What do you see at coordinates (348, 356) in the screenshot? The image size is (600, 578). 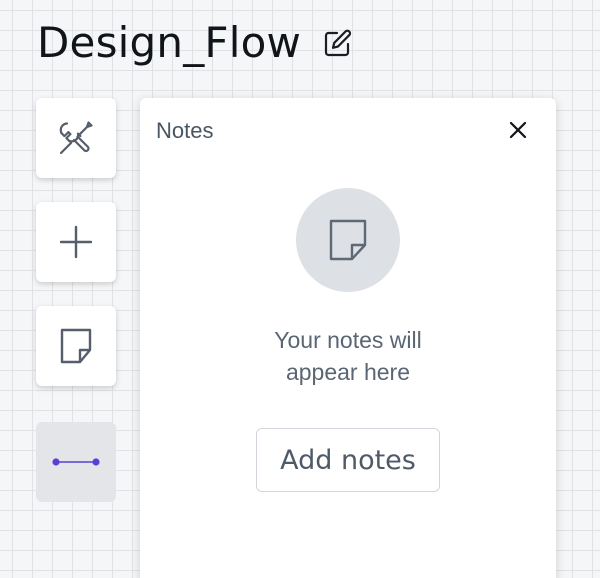 I see `empty-state-message: Your notes will appear here` at bounding box center [348, 356].